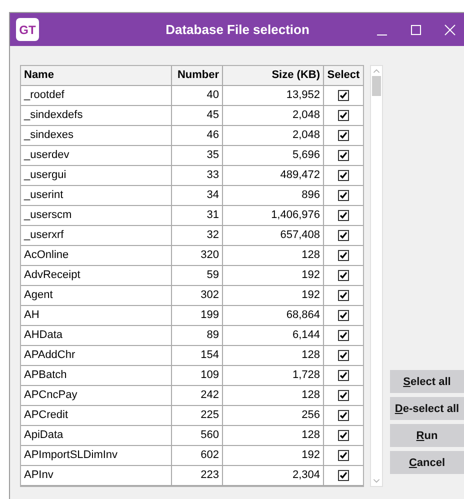  What do you see at coordinates (273, 335) in the screenshot?
I see `table-cell: 6,144` at bounding box center [273, 335].